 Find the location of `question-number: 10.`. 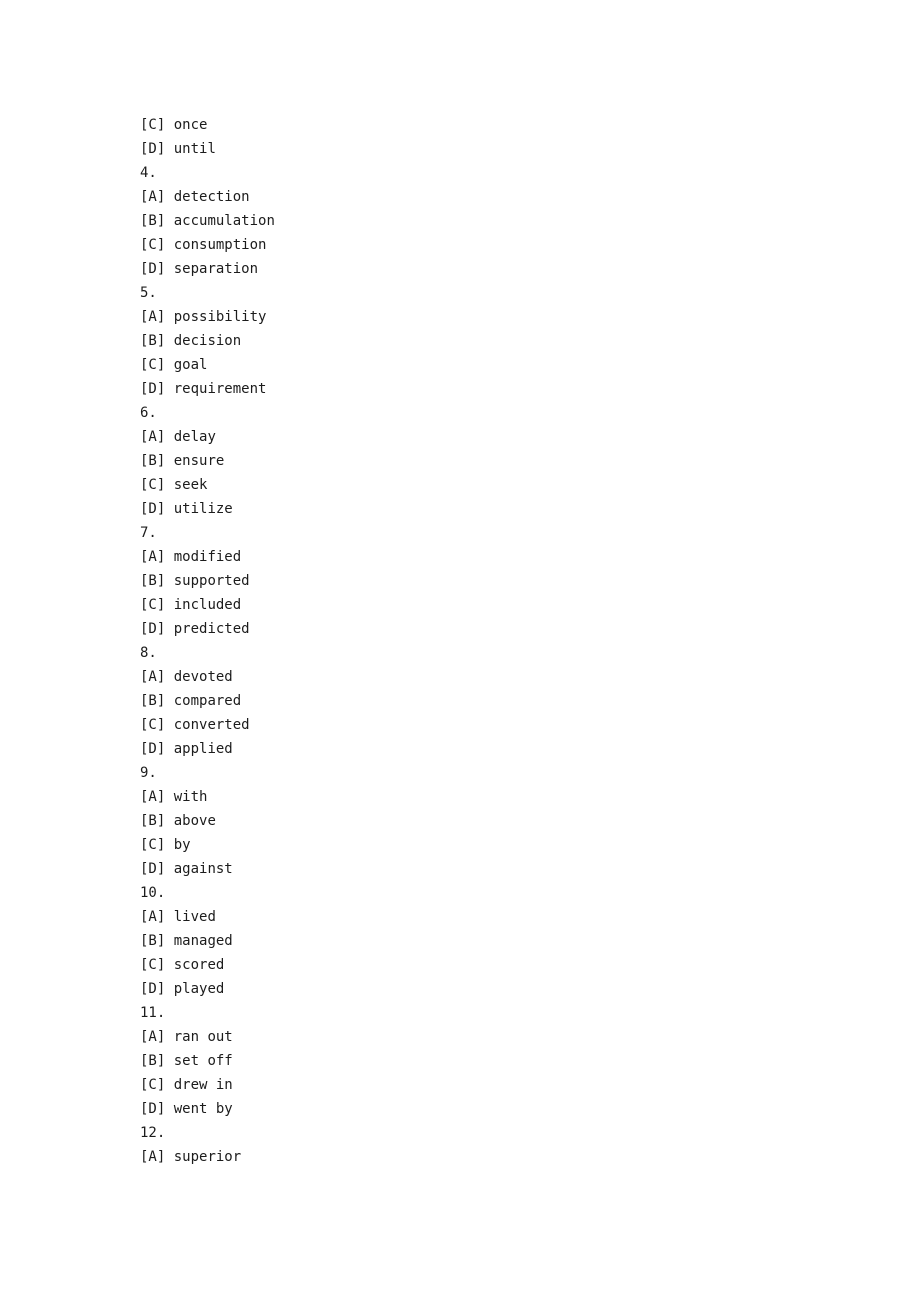

question-number: 10. is located at coordinates (153, 893).